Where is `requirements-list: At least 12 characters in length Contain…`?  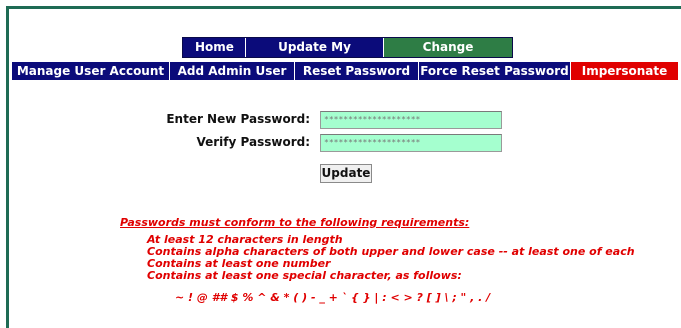
requirements-list: At least 12 characters in length Contain… is located at coordinates (391, 258).